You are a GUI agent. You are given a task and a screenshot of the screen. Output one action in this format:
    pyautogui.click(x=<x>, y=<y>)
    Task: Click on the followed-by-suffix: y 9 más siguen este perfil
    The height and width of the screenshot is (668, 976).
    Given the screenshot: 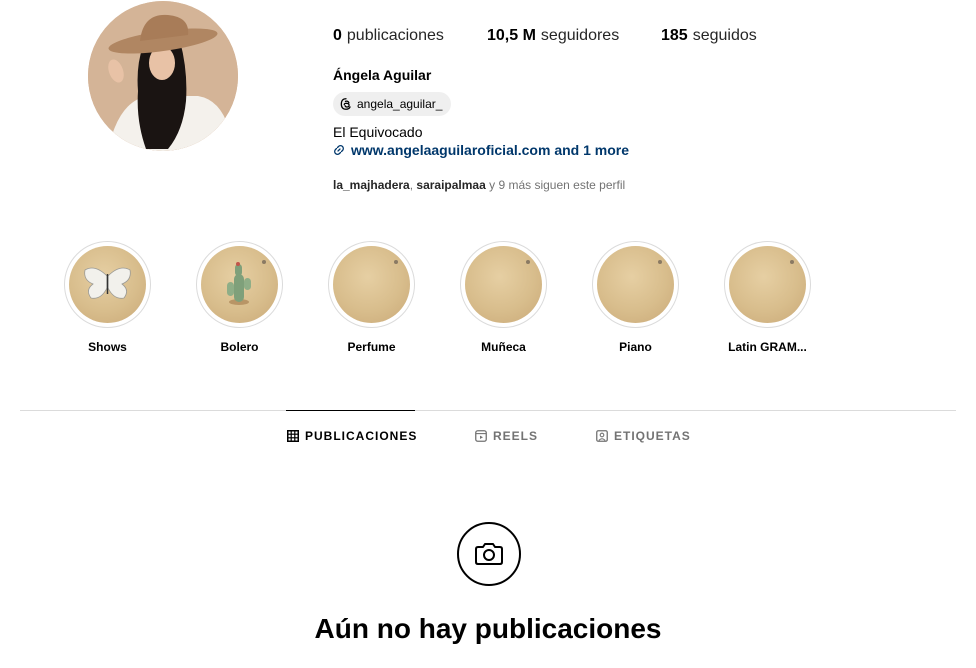 What is the action you would take?
    pyautogui.click(x=555, y=185)
    